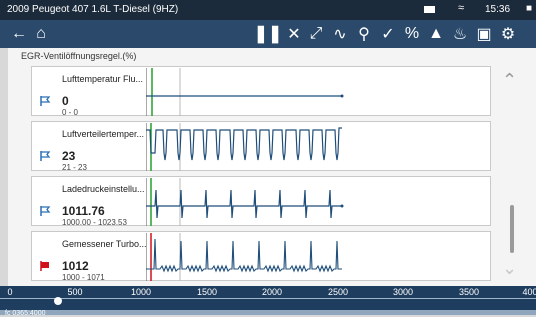  Describe the element at coordinates (94, 222) in the screenshot. I see `parameter-range: 1000.00 - 1023.53` at that location.